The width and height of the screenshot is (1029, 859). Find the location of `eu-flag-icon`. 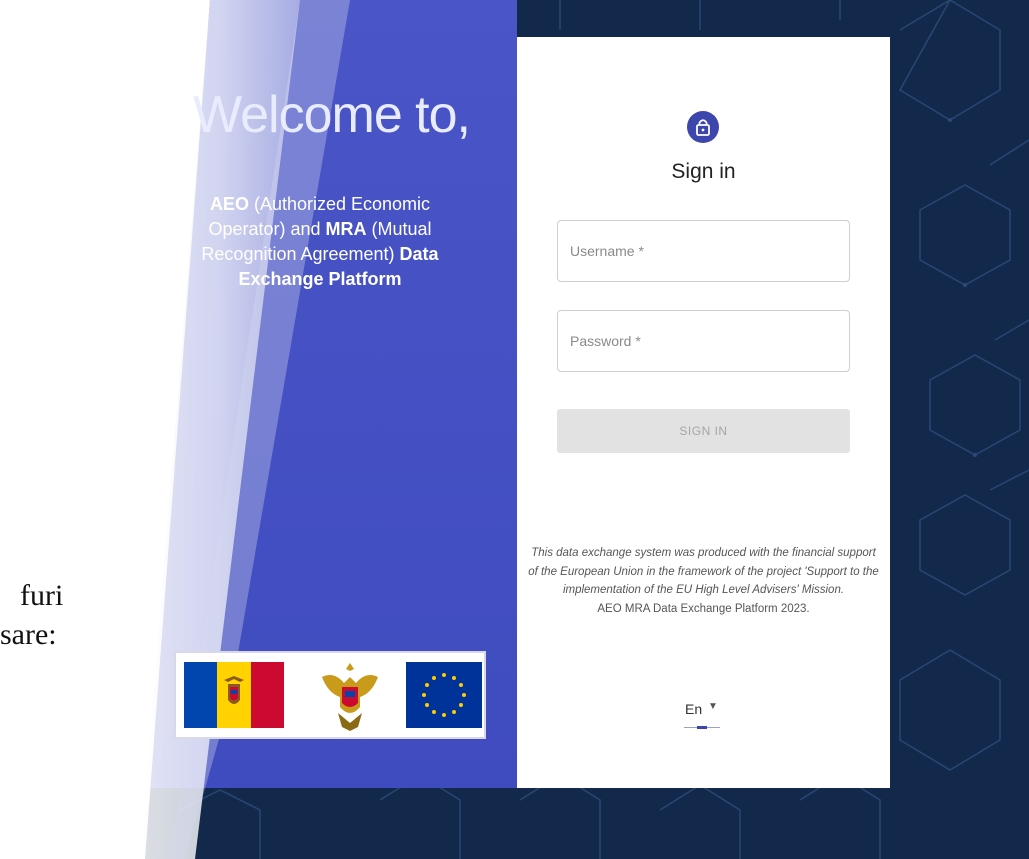

eu-flag-icon is located at coordinates (444, 695).